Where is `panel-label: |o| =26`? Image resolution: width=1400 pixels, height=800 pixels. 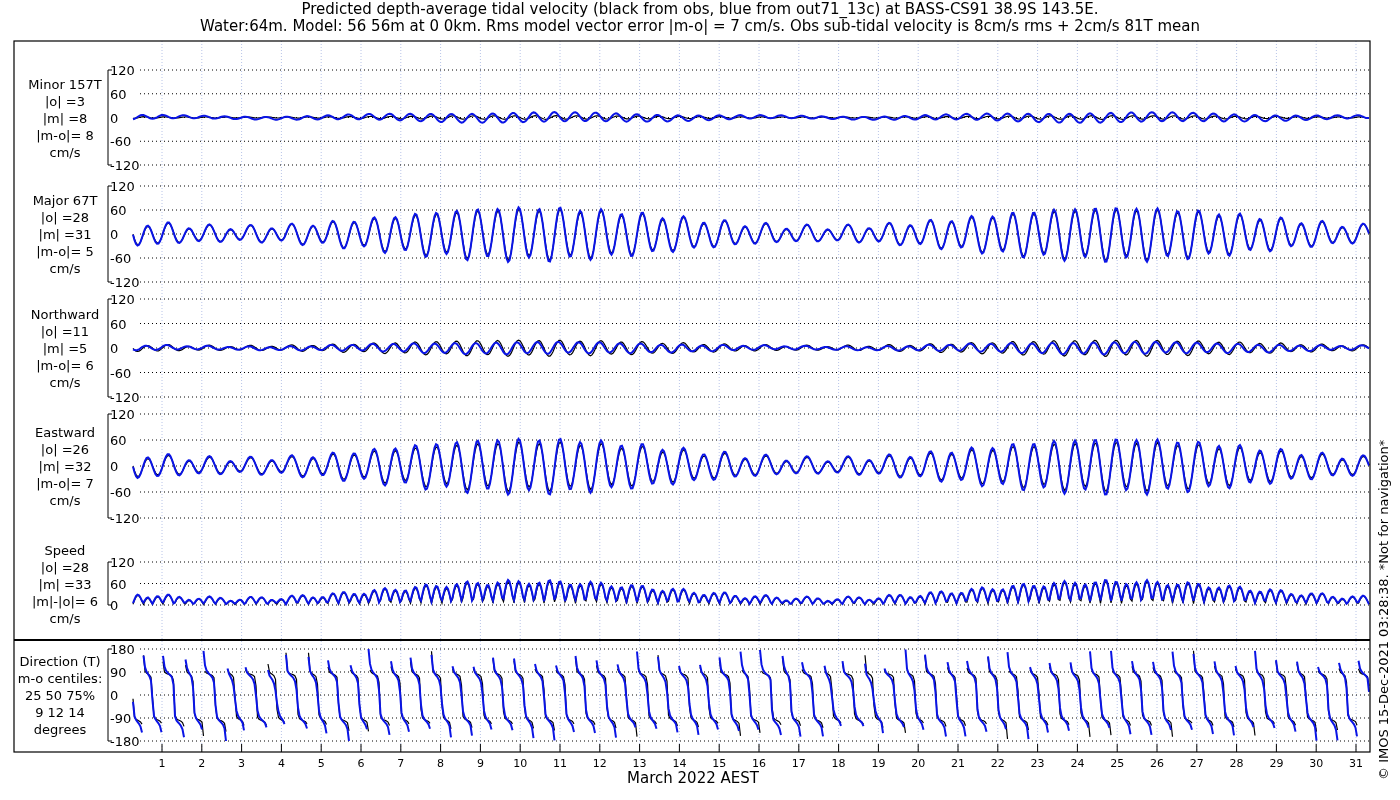 panel-label: |o| =26 is located at coordinates (65, 449).